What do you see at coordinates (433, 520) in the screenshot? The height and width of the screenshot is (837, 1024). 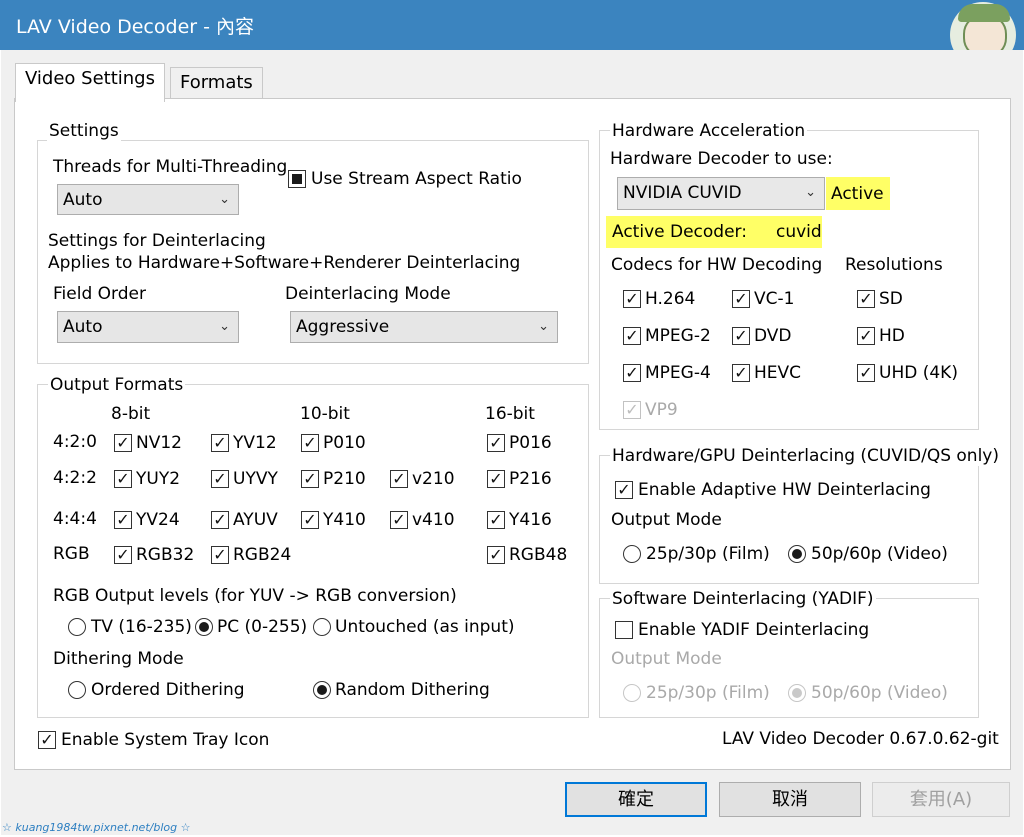 I see `v410-label: v410` at bounding box center [433, 520].